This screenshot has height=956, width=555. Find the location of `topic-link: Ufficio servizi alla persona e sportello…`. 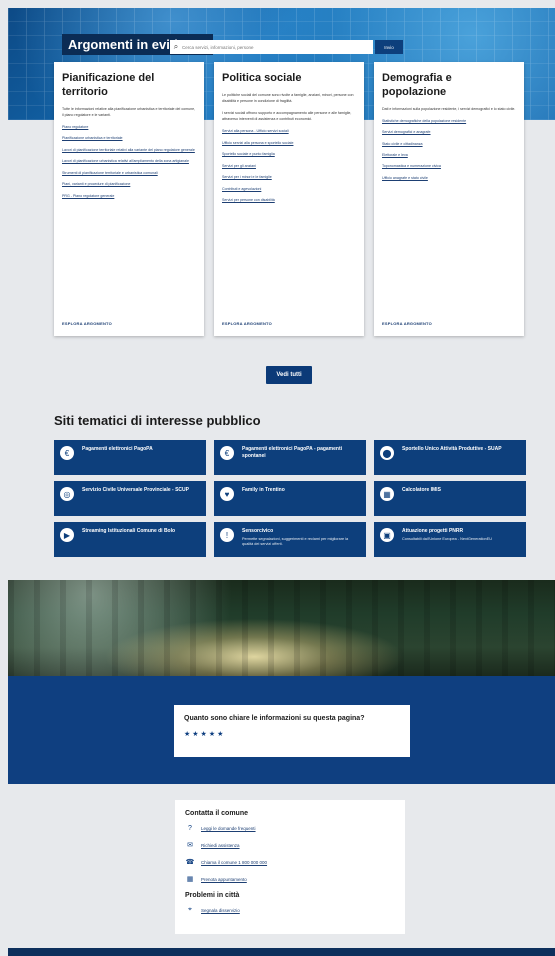

topic-link: Ufficio servizi alla persona e sportello… is located at coordinates (289, 143).